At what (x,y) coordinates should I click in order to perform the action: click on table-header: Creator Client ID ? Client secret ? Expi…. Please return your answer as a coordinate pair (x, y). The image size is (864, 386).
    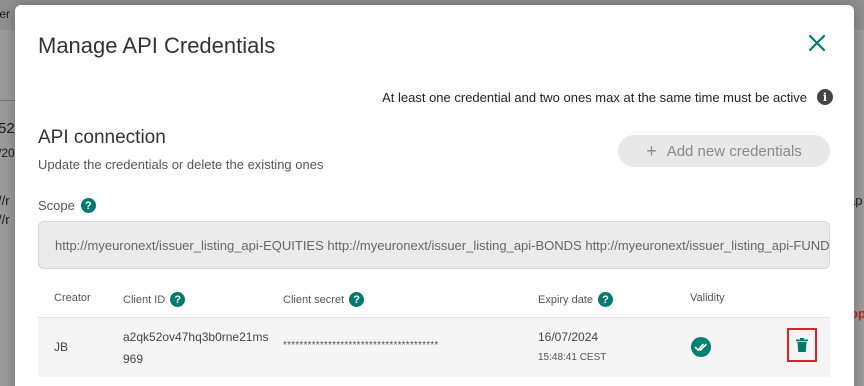
    Looking at the image, I should click on (434, 305).